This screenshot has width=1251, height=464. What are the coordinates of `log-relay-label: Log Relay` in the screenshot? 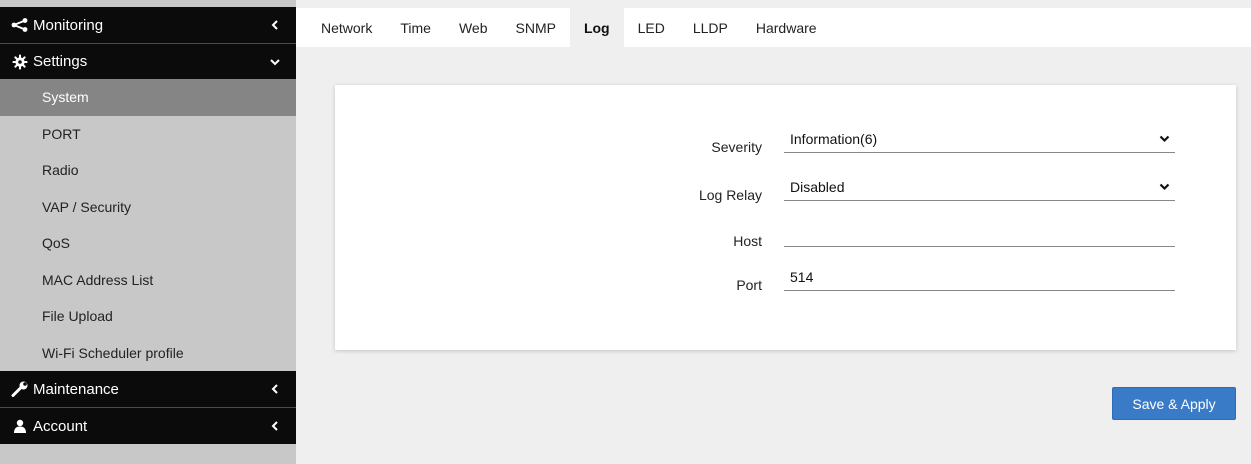 It's located at (730, 195).